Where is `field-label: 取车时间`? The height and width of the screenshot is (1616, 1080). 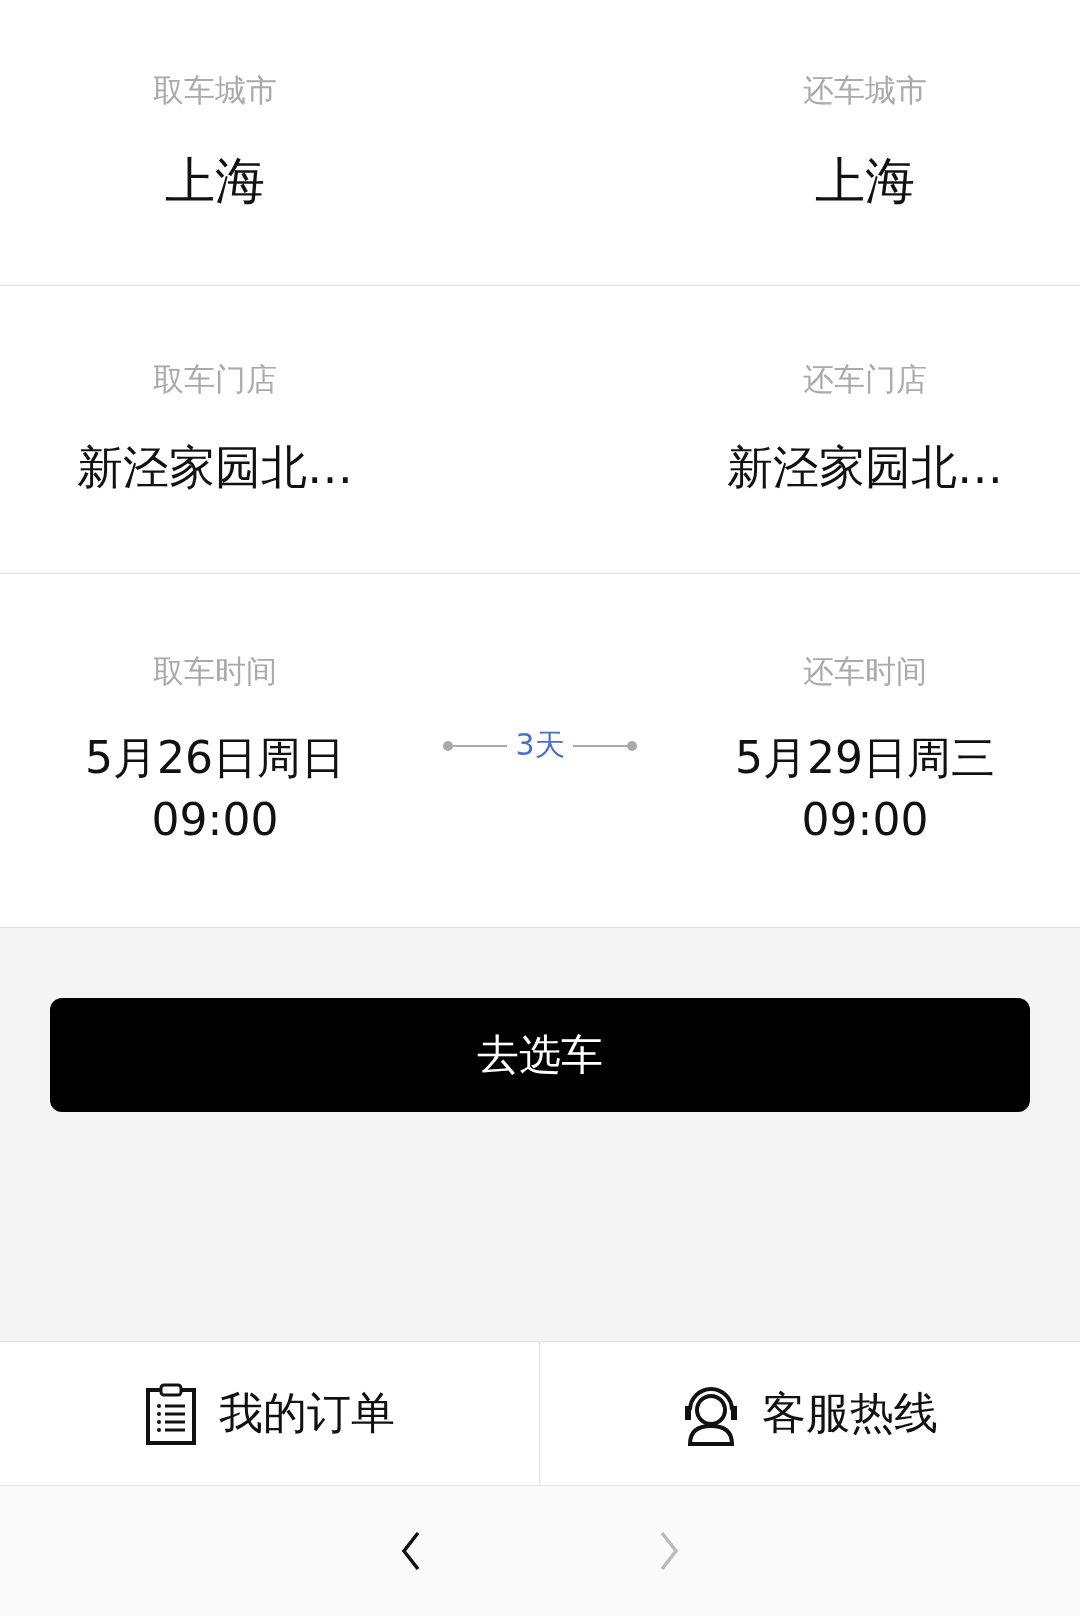
field-label: 取车时间 is located at coordinates (215, 671).